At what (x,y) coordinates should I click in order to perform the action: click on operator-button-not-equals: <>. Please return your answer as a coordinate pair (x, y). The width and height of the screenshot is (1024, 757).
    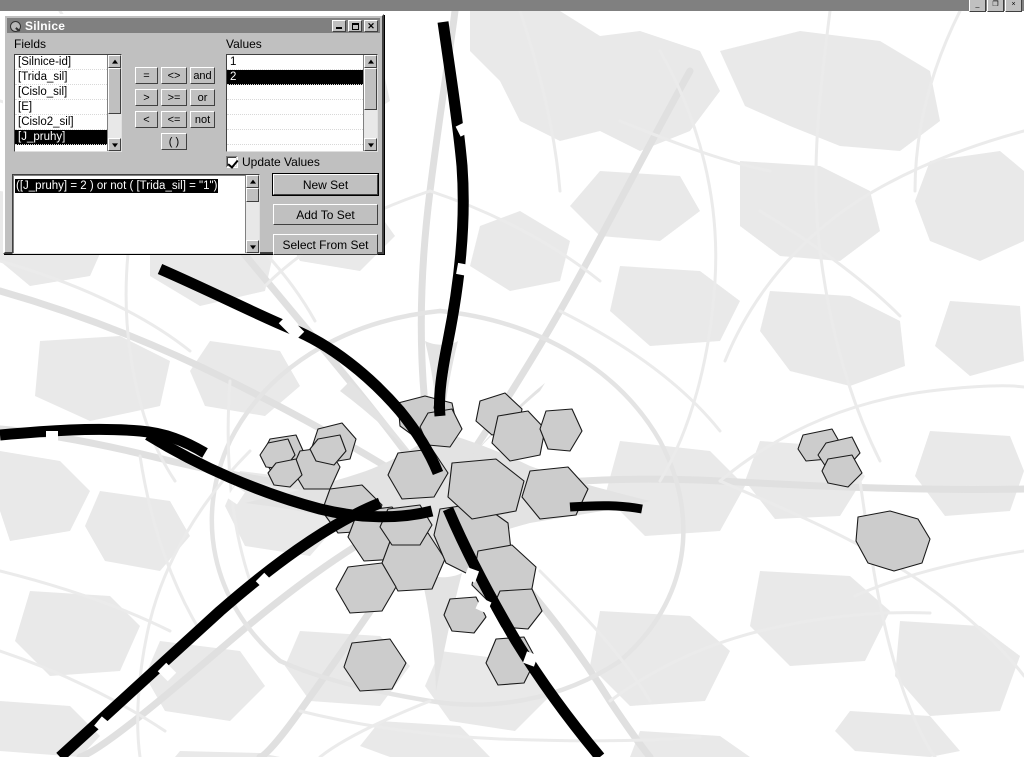
    Looking at the image, I should click on (174, 75).